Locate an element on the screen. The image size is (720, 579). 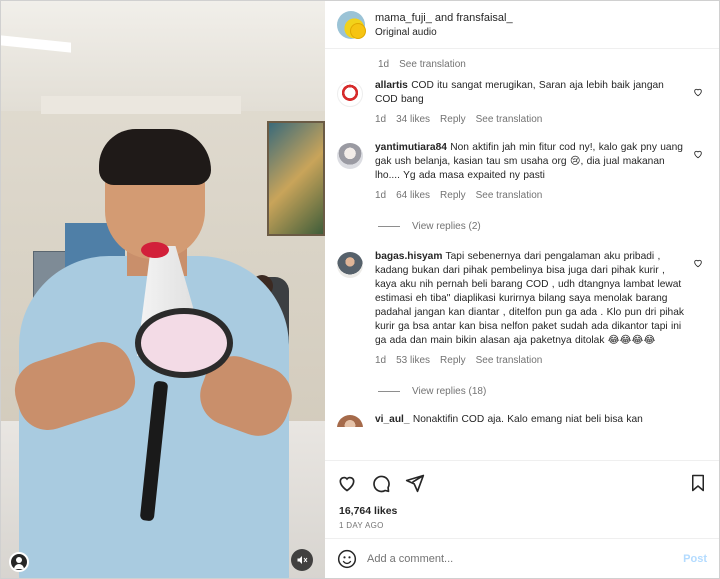
megaphone is located at coordinates (184, 382).